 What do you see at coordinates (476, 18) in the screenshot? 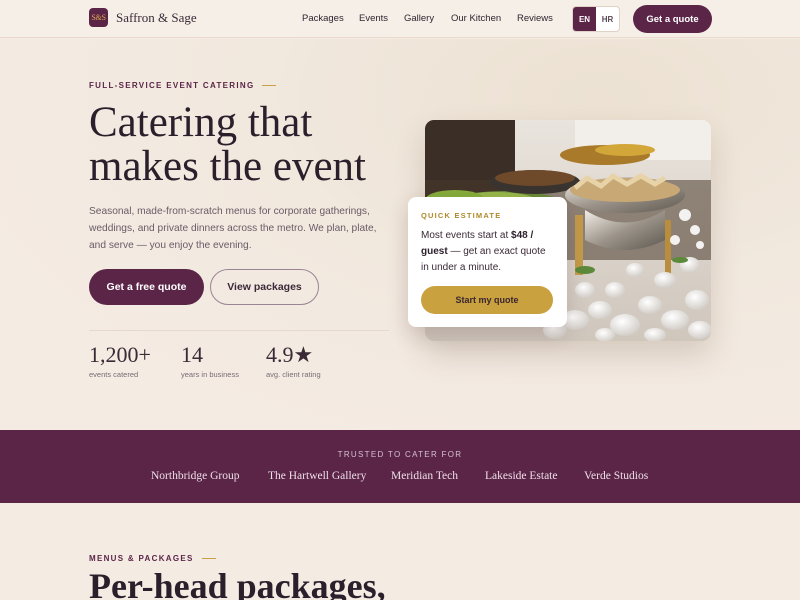
I see `nav-link-our-kitchen: Our Kitchen` at bounding box center [476, 18].